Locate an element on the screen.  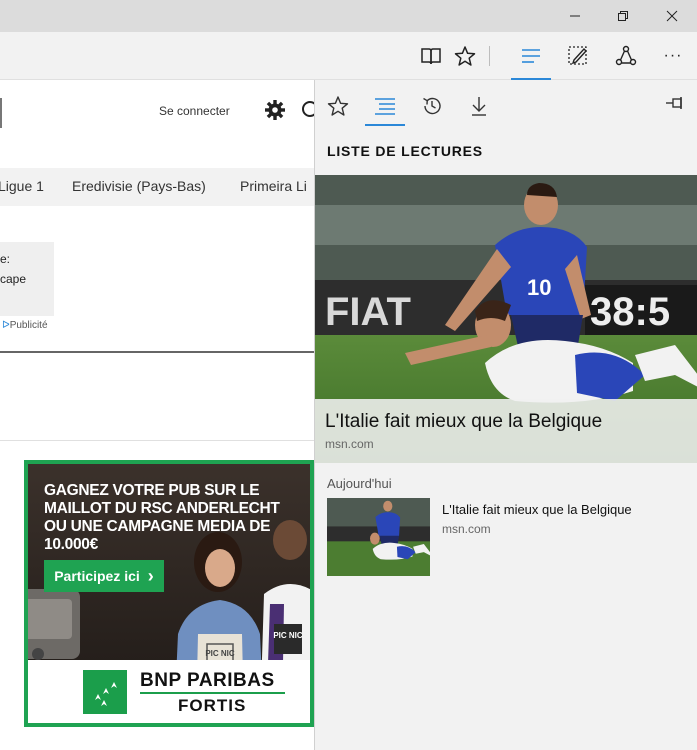
toolbar-separator is located at coordinates (489, 56).